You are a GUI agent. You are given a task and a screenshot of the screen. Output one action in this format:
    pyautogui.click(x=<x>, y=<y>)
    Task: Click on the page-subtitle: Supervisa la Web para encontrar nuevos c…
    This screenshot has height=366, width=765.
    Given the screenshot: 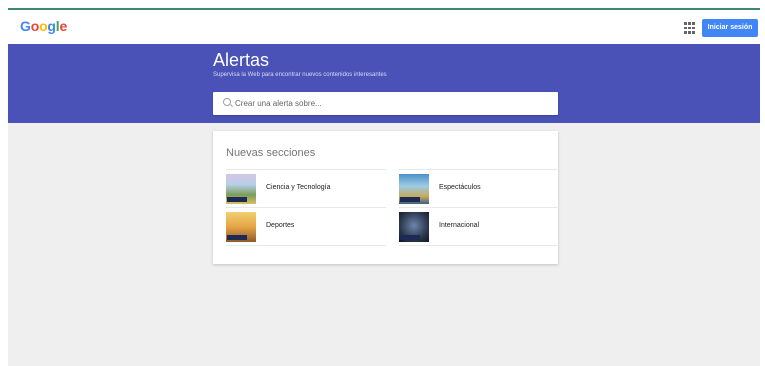 What is the action you would take?
    pyautogui.click(x=300, y=75)
    